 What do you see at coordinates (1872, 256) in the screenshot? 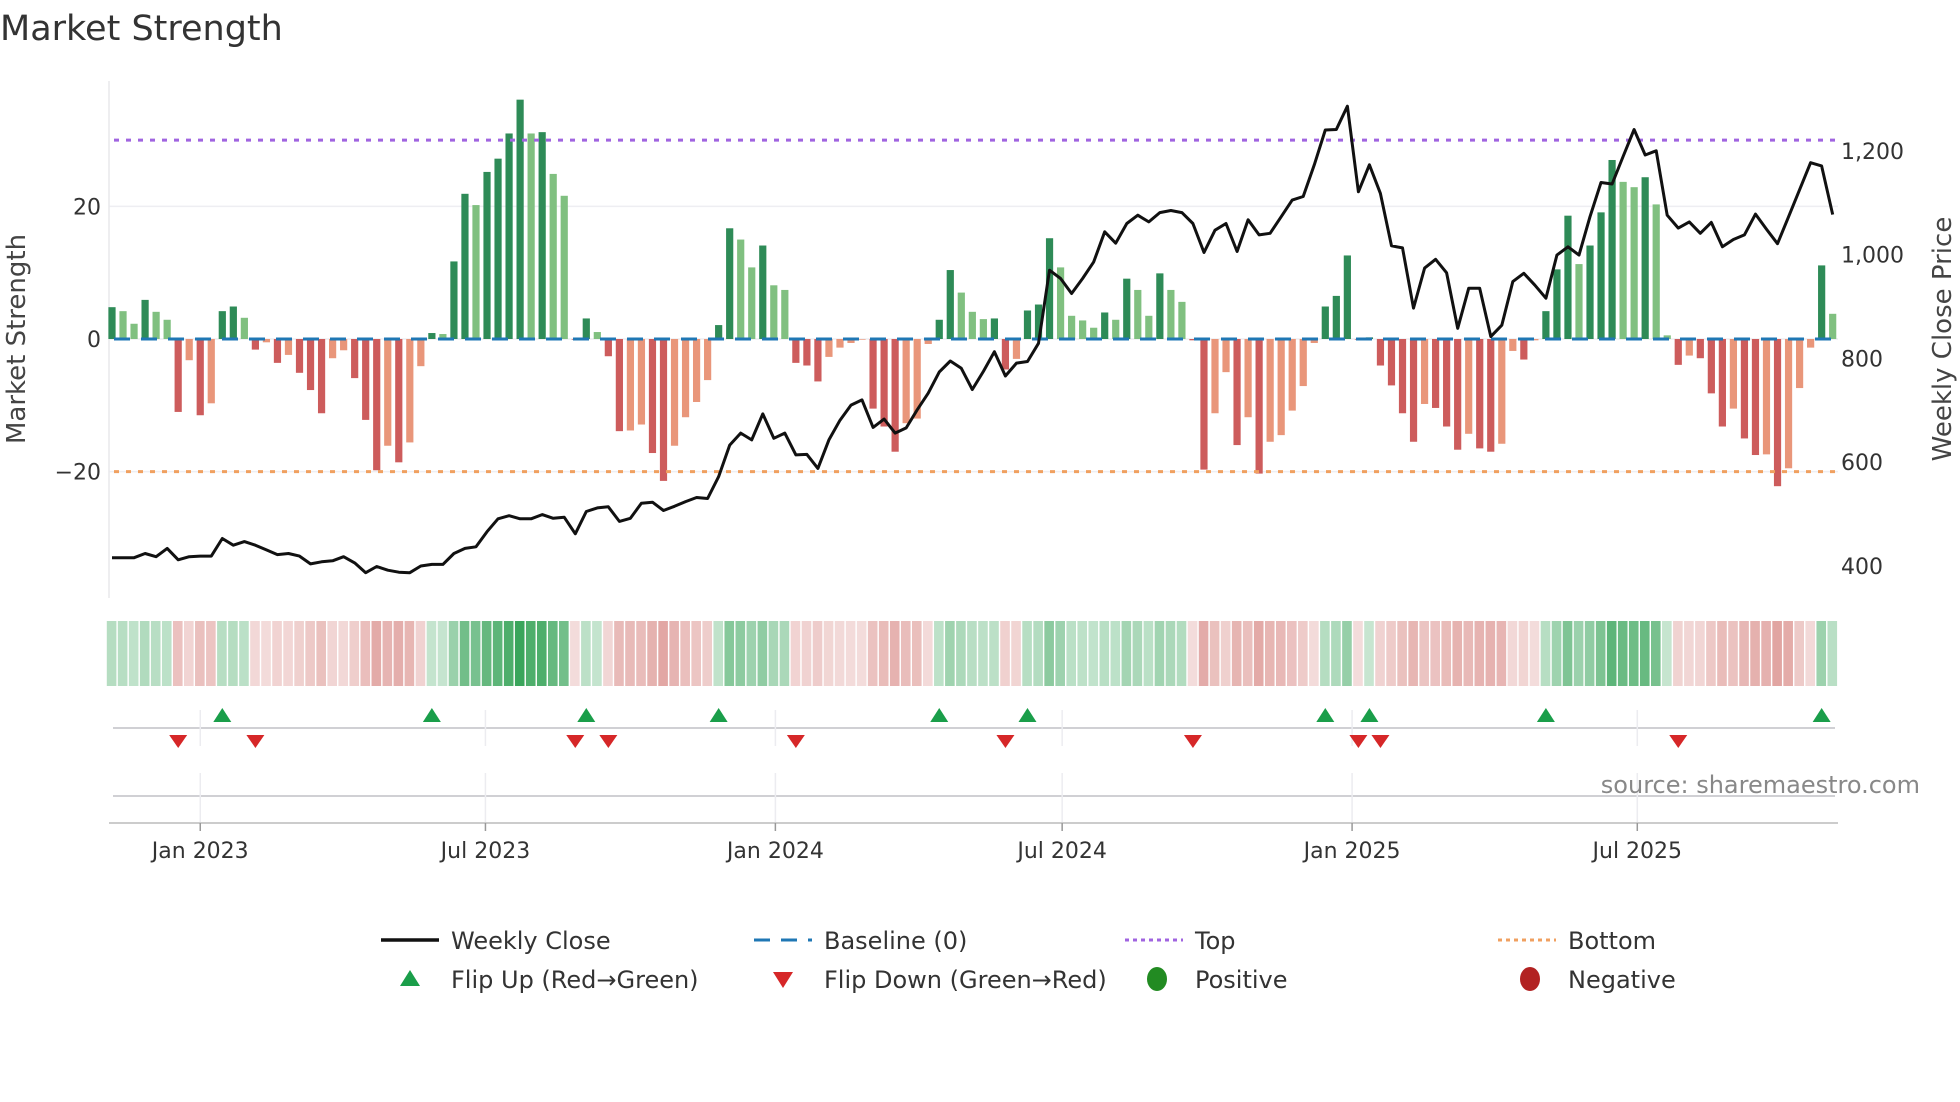
I see `y2-tick-label: 1,000` at bounding box center [1872, 256].